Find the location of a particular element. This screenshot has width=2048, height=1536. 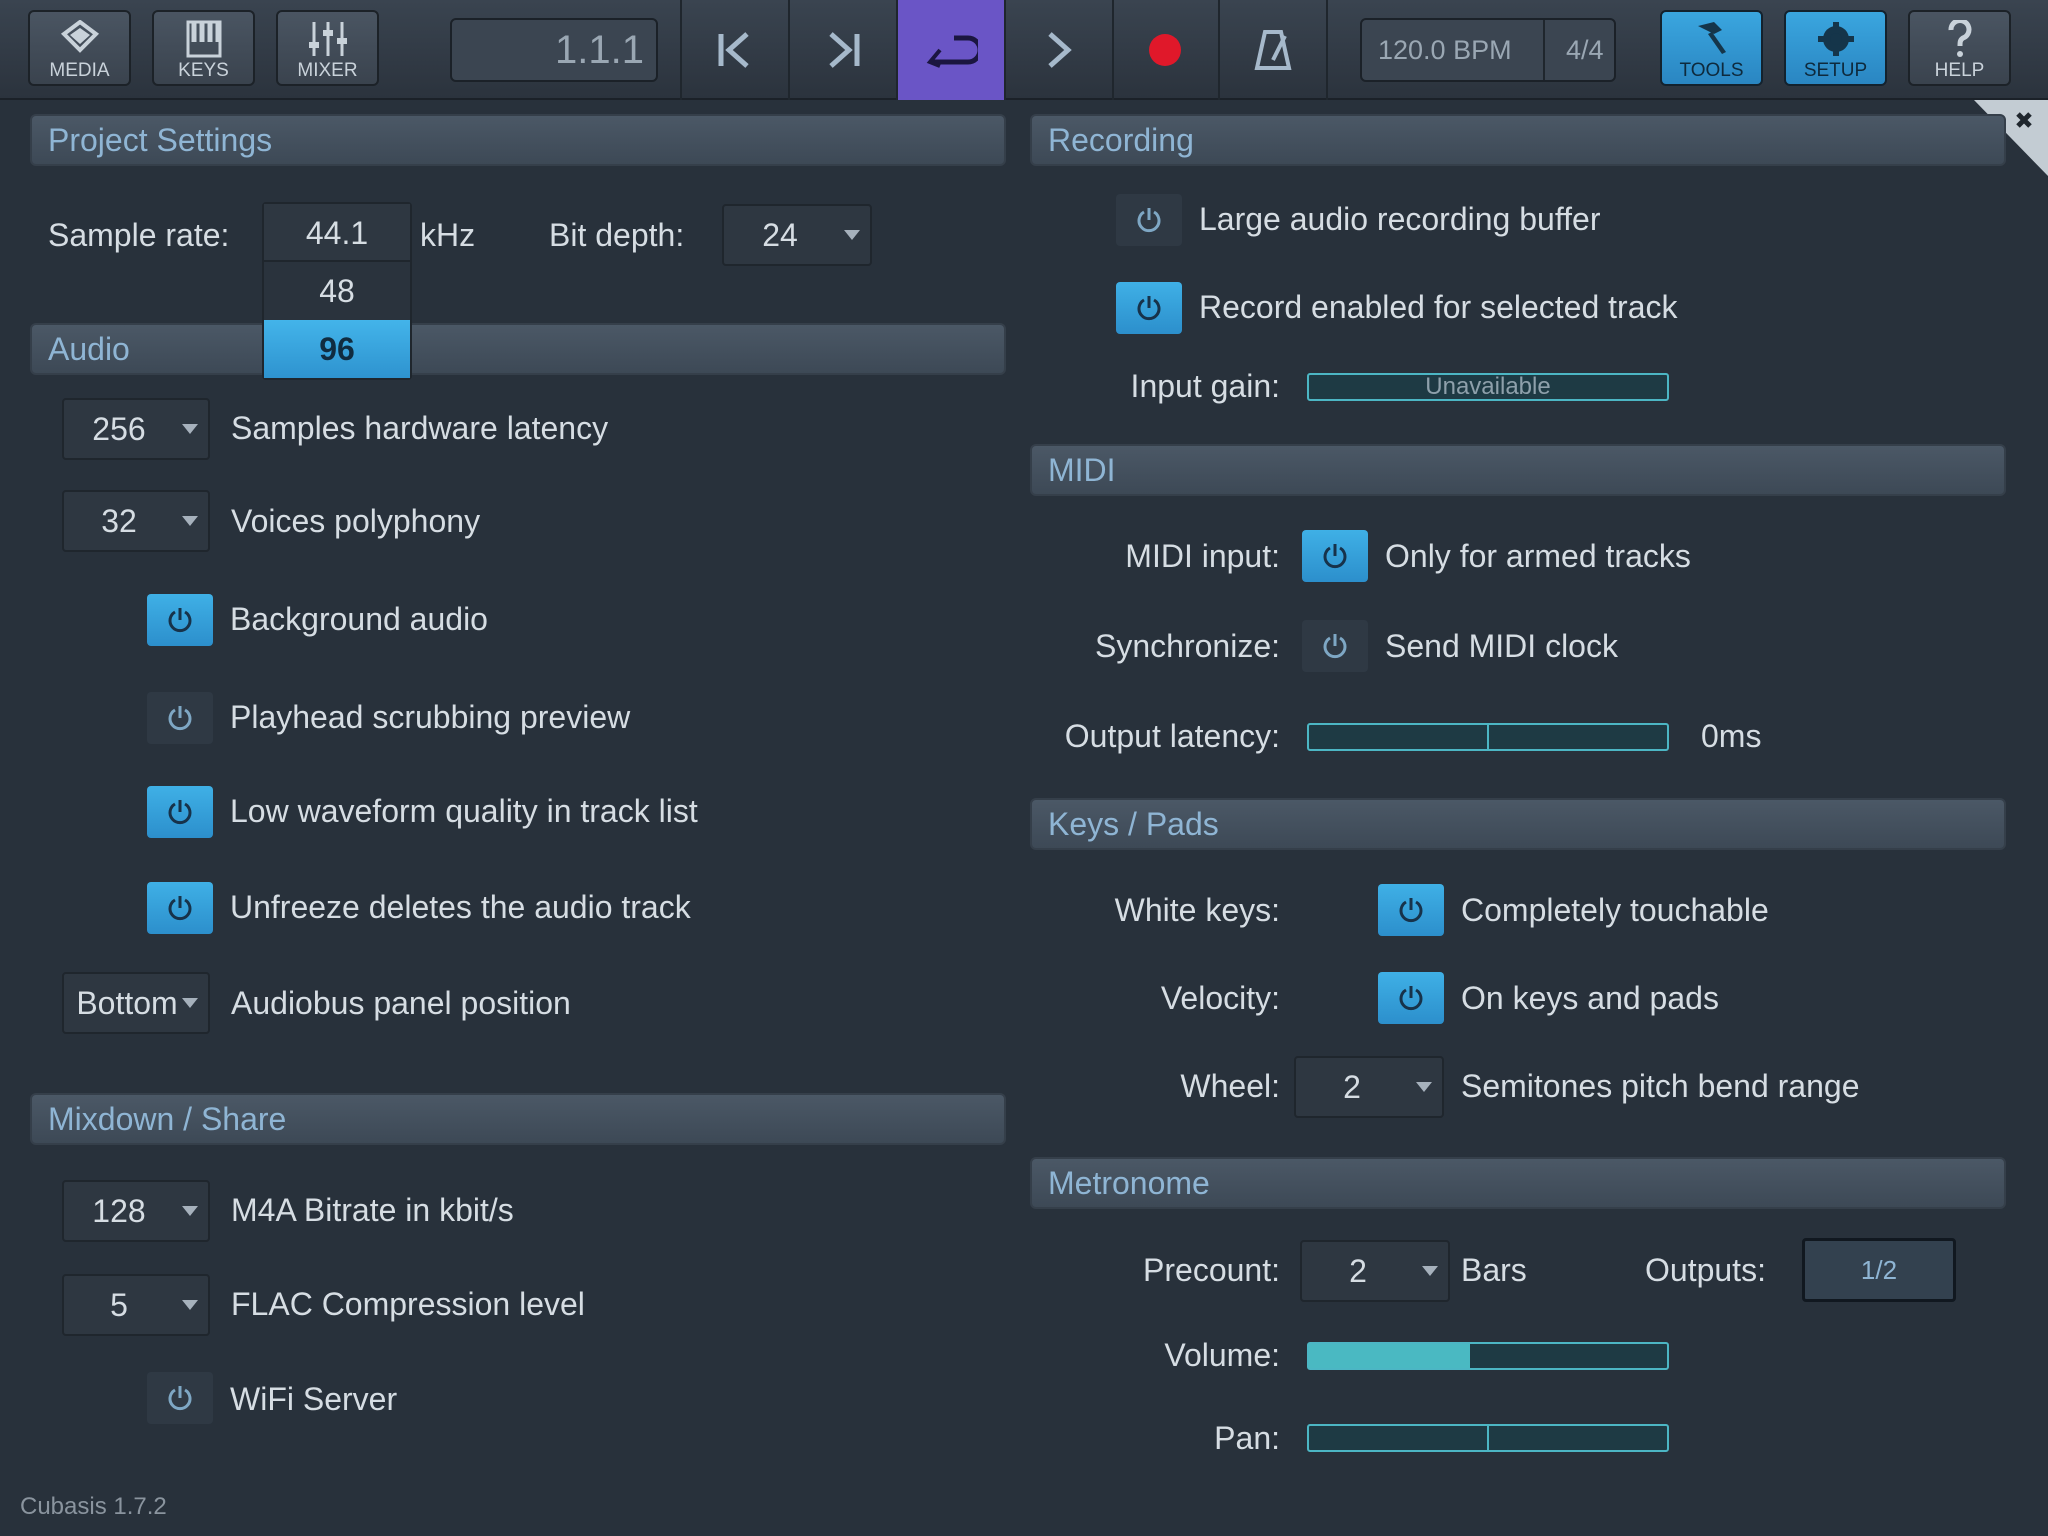

scrubbing-toggle is located at coordinates (180, 718).